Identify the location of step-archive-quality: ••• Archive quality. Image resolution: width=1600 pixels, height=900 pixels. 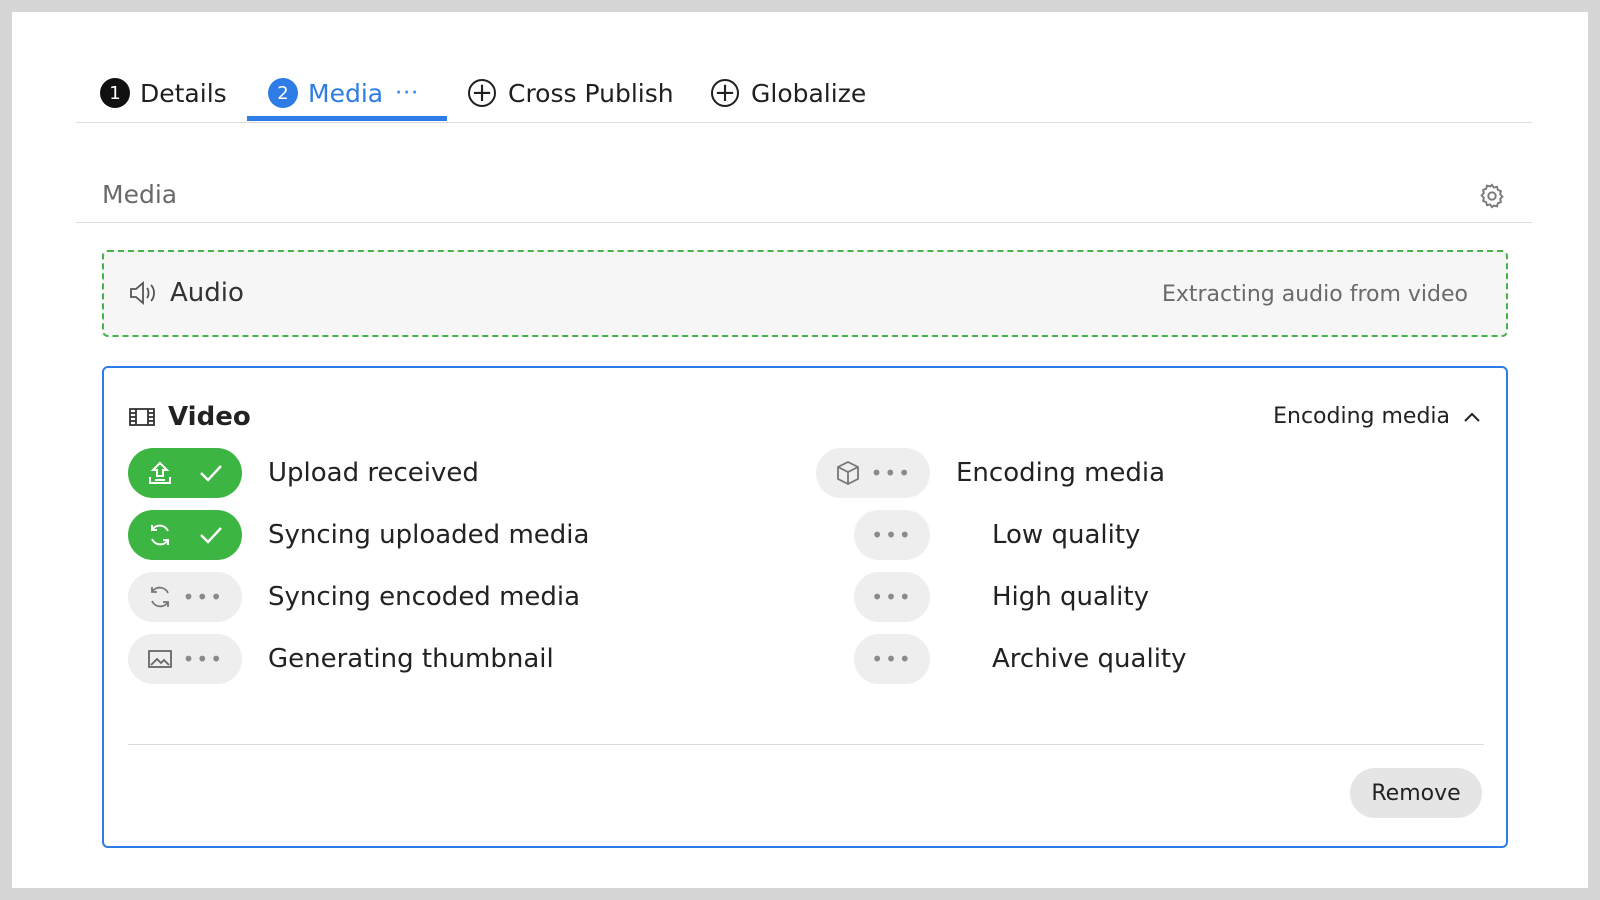
(1020, 659).